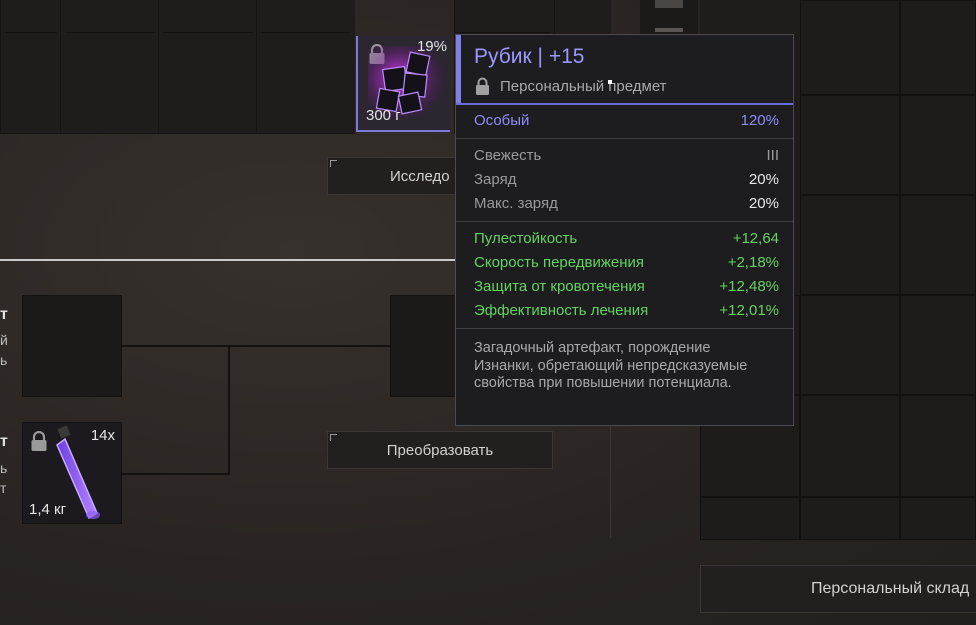  What do you see at coordinates (526, 238) in the screenshot?
I see `stat-label: Пулестойкость` at bounding box center [526, 238].